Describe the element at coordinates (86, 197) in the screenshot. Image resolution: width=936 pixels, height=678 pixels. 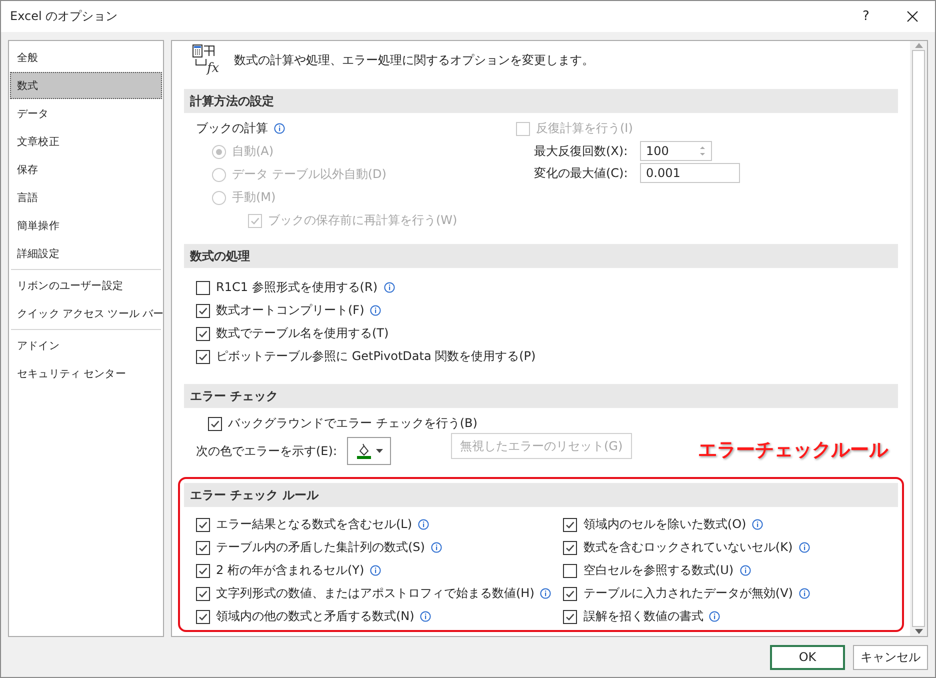
I see `sidebar-item: 言語` at that location.